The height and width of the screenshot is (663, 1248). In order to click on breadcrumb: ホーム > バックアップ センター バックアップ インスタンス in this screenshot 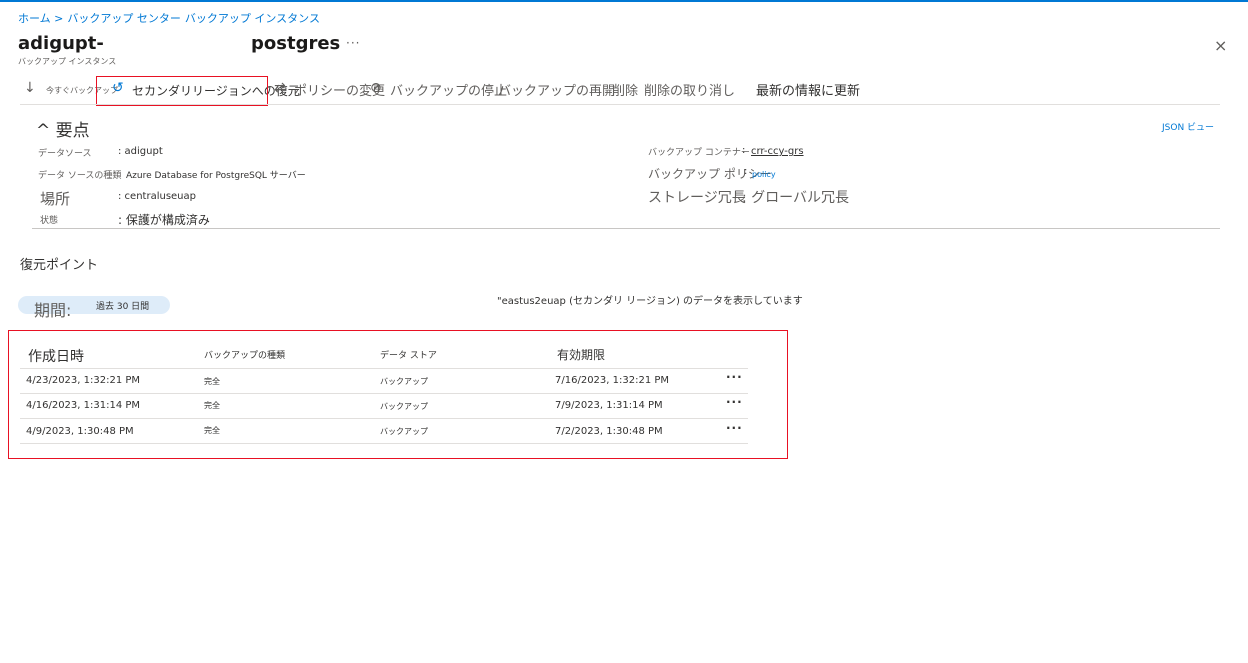, I will do `click(171, 18)`.